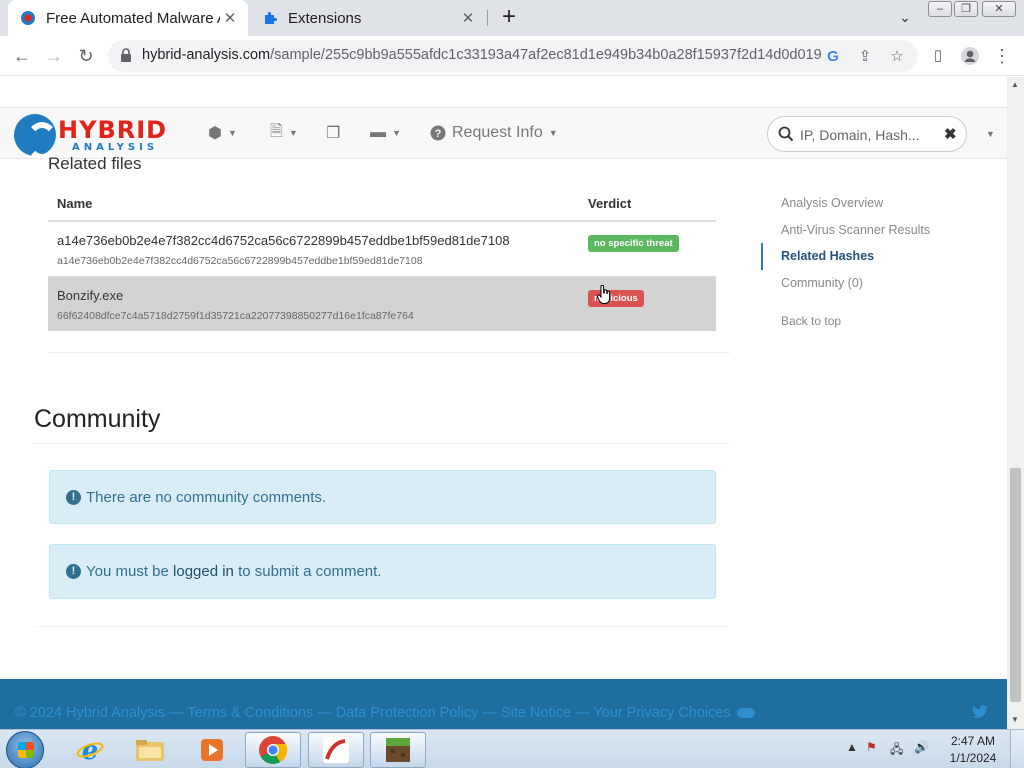 The height and width of the screenshot is (768, 1024). What do you see at coordinates (633, 243) in the screenshot?
I see `verdict-badge: no specific threat` at bounding box center [633, 243].